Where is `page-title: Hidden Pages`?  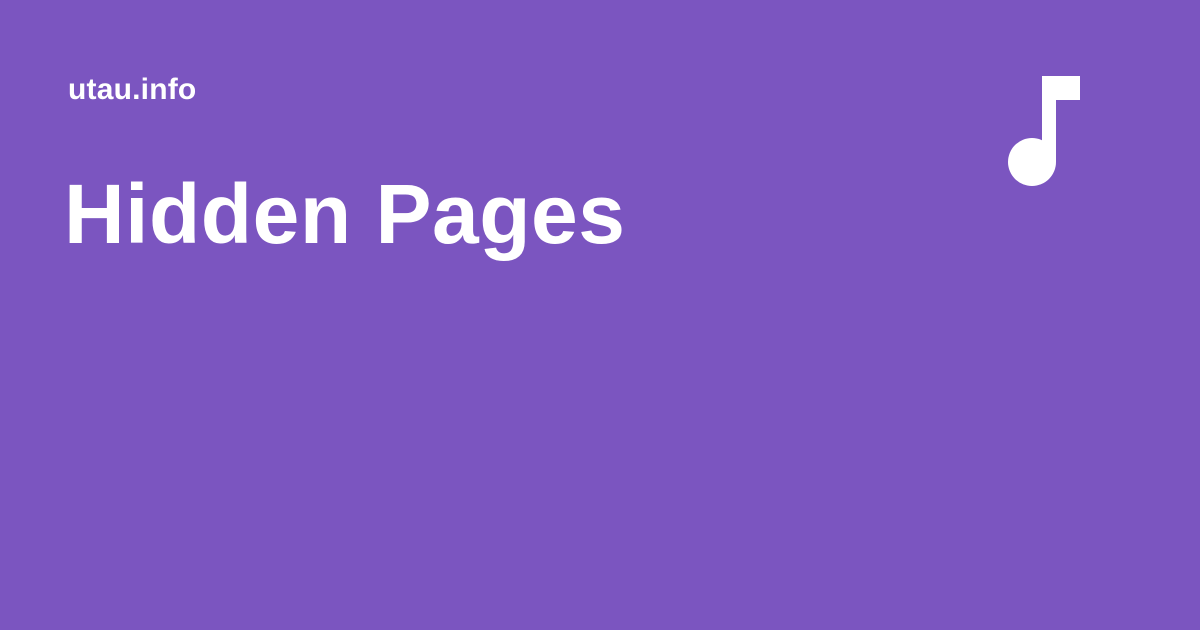
page-title: Hidden Pages is located at coordinates (345, 214).